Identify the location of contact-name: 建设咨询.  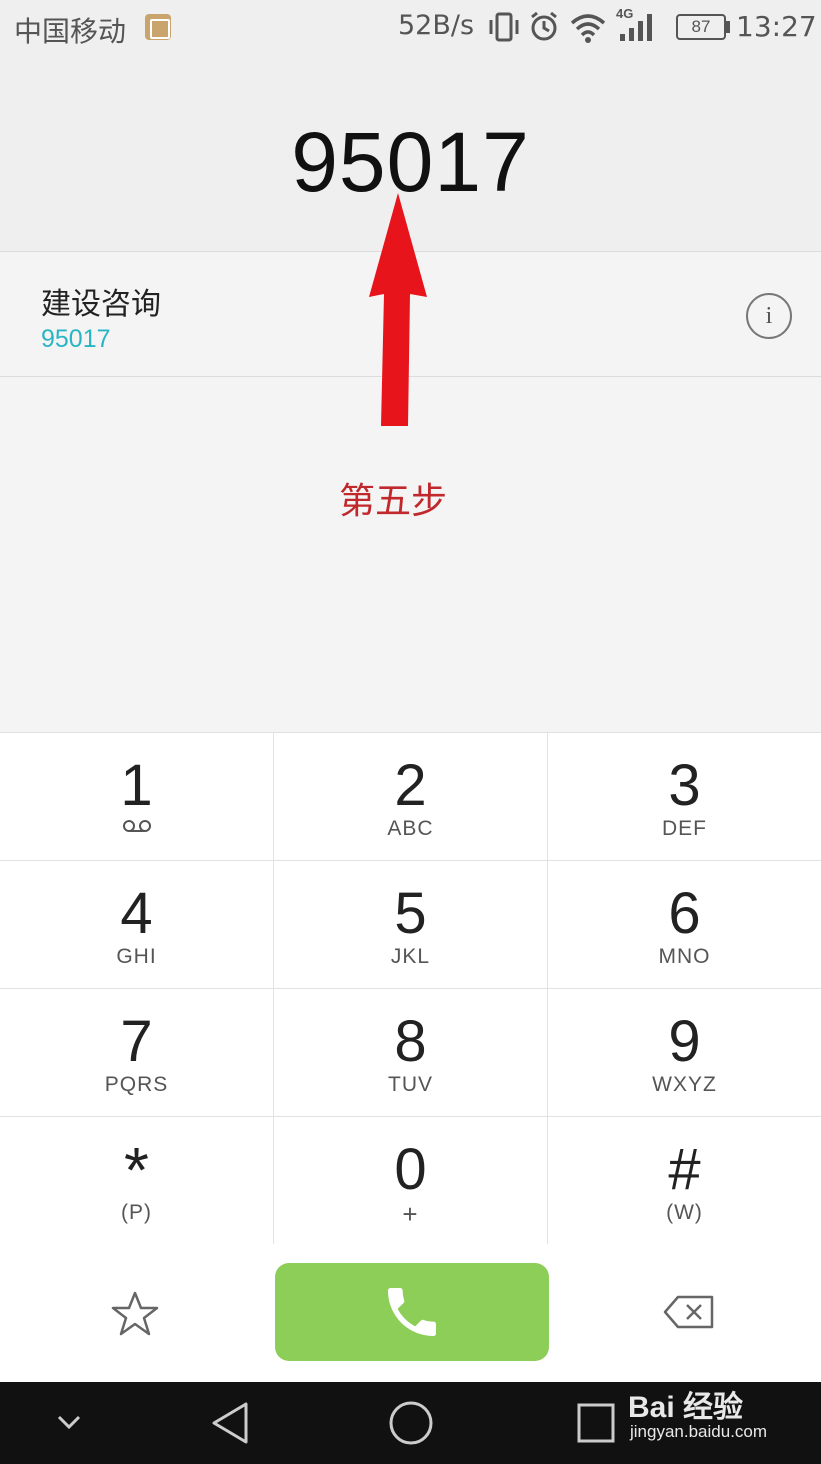
(101, 304).